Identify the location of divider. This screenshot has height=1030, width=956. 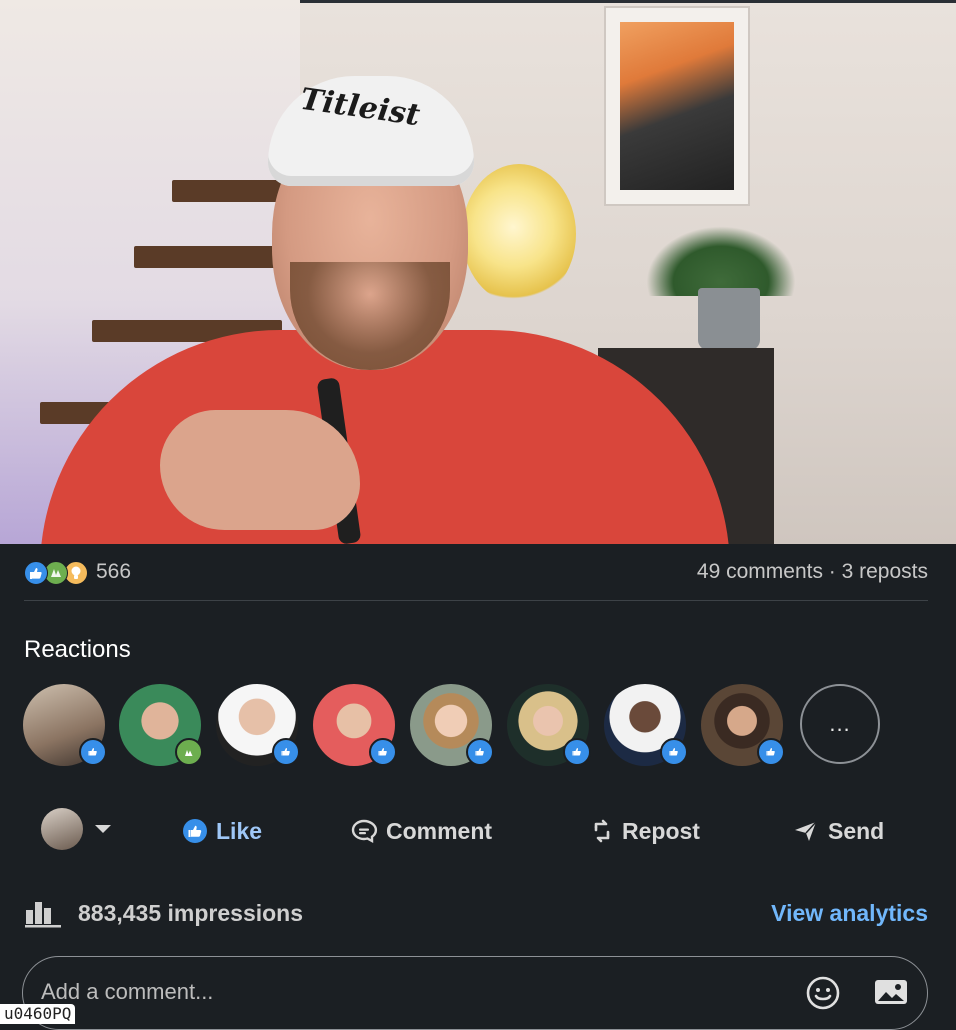
(476, 600).